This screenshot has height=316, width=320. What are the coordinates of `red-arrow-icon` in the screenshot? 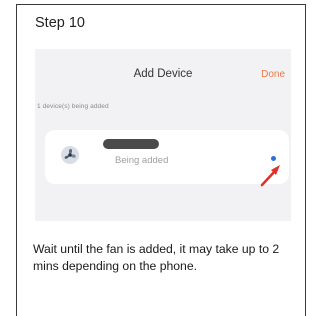 It's located at (270, 176).